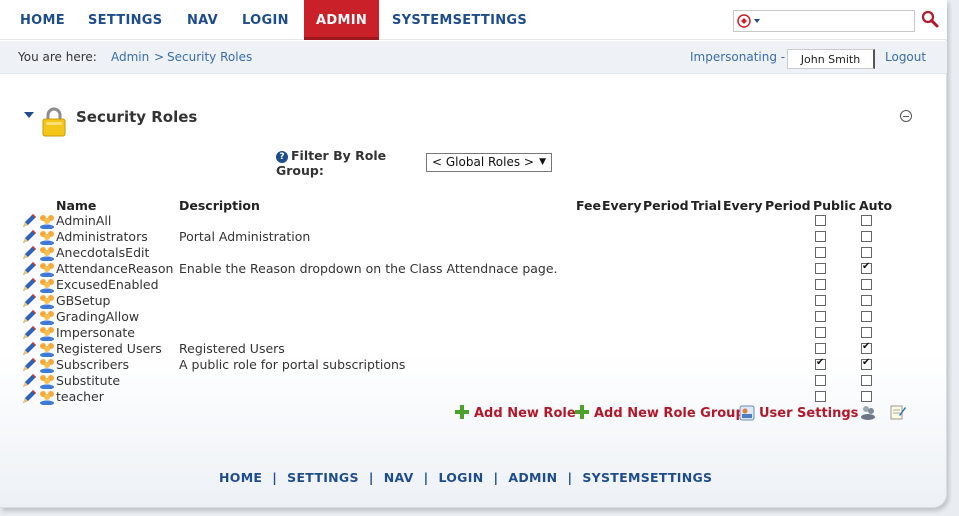 Image resolution: width=959 pixels, height=516 pixels. What do you see at coordinates (838, 21) in the screenshot?
I see `search-input` at bounding box center [838, 21].